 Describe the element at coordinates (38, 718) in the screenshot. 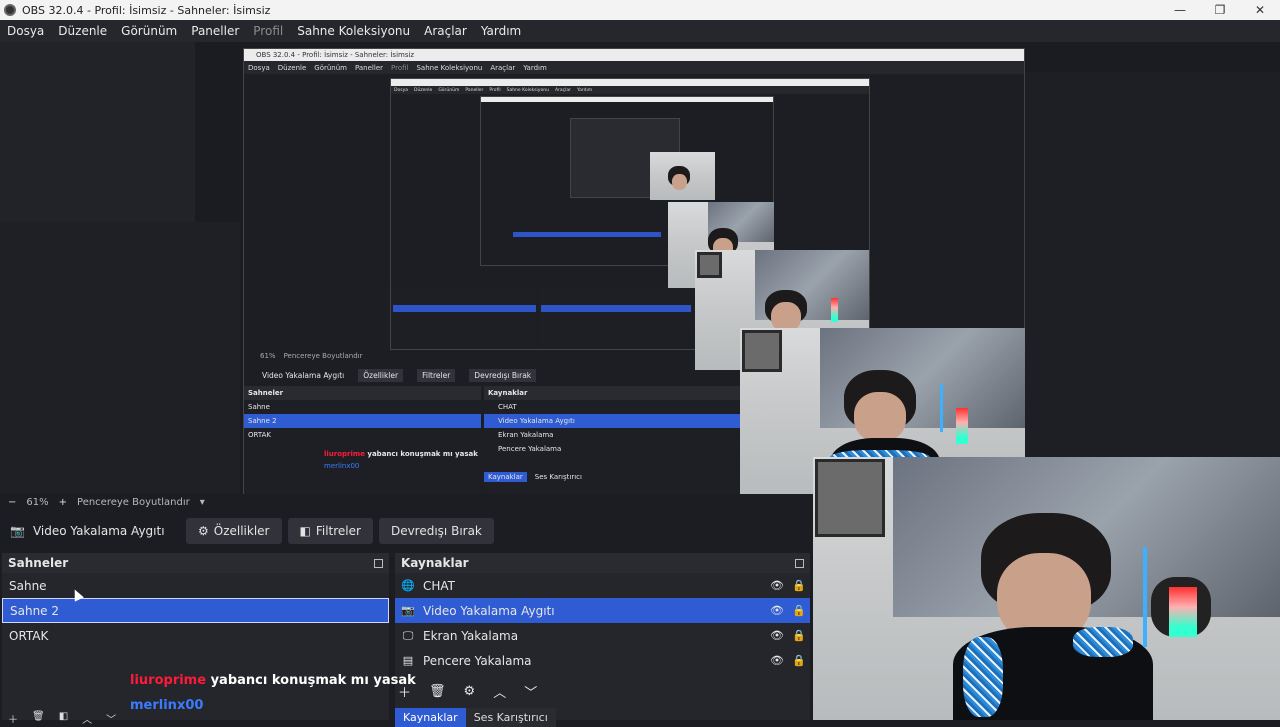

I see `remove-scene-icon: 🗑` at that location.